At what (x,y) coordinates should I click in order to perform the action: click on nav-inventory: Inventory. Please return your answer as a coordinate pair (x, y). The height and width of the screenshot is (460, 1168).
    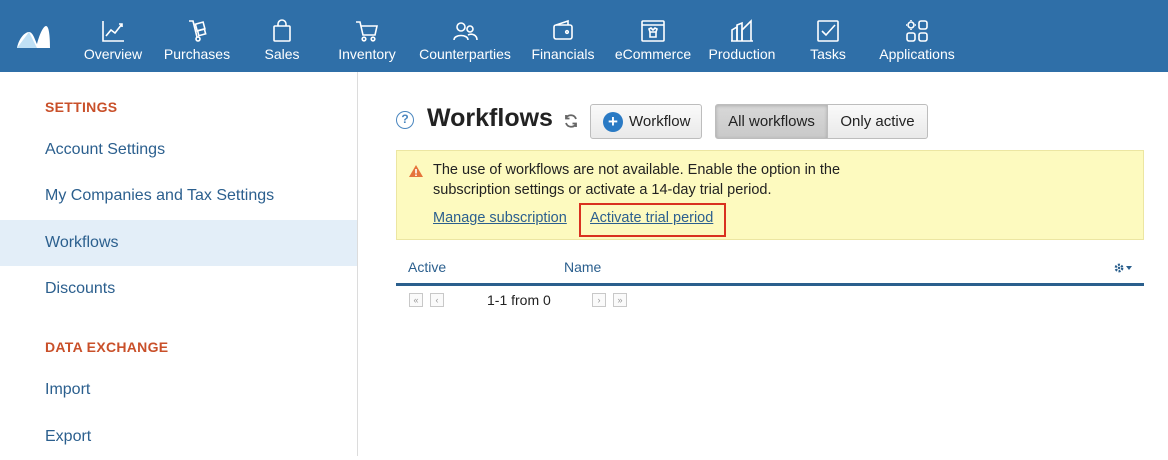
    Looking at the image, I should click on (367, 36).